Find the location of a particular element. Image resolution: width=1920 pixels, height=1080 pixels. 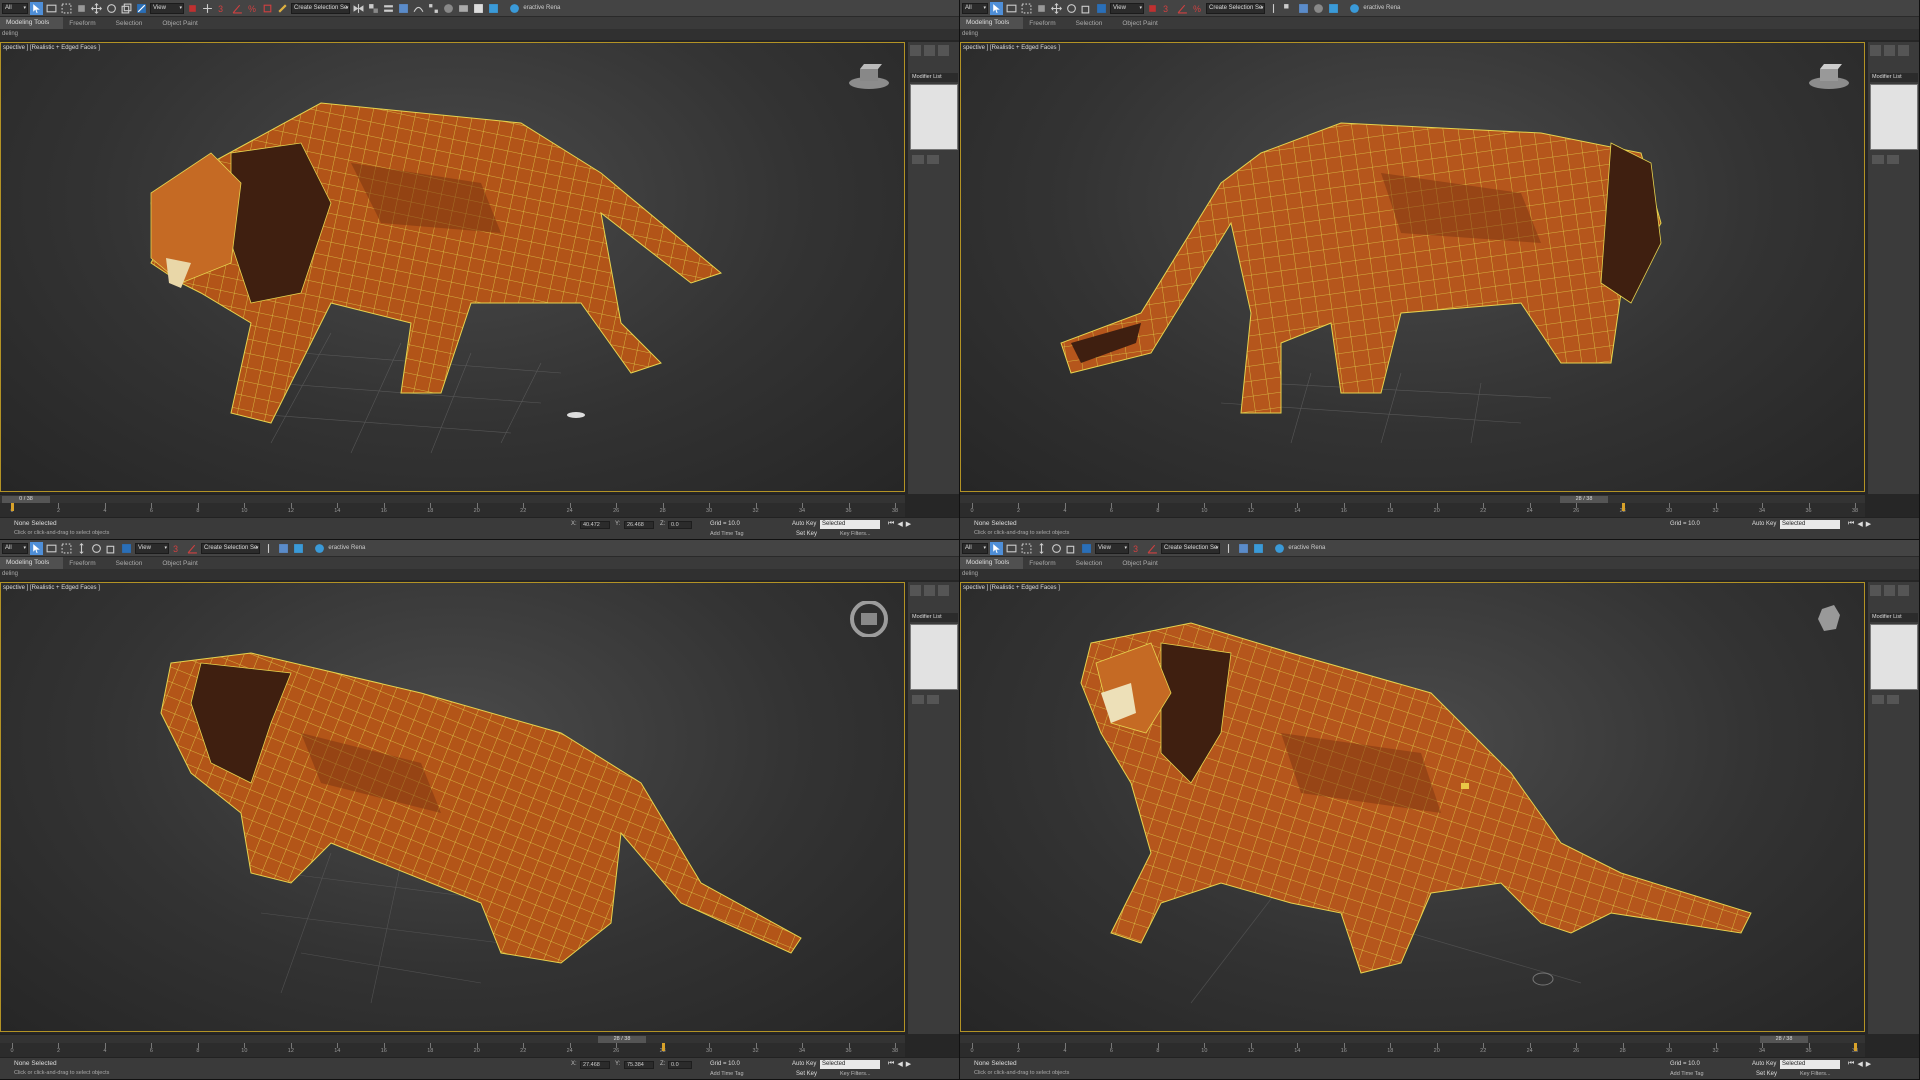

go-to-start-icon: ⏮ is located at coordinates (1851, 524).